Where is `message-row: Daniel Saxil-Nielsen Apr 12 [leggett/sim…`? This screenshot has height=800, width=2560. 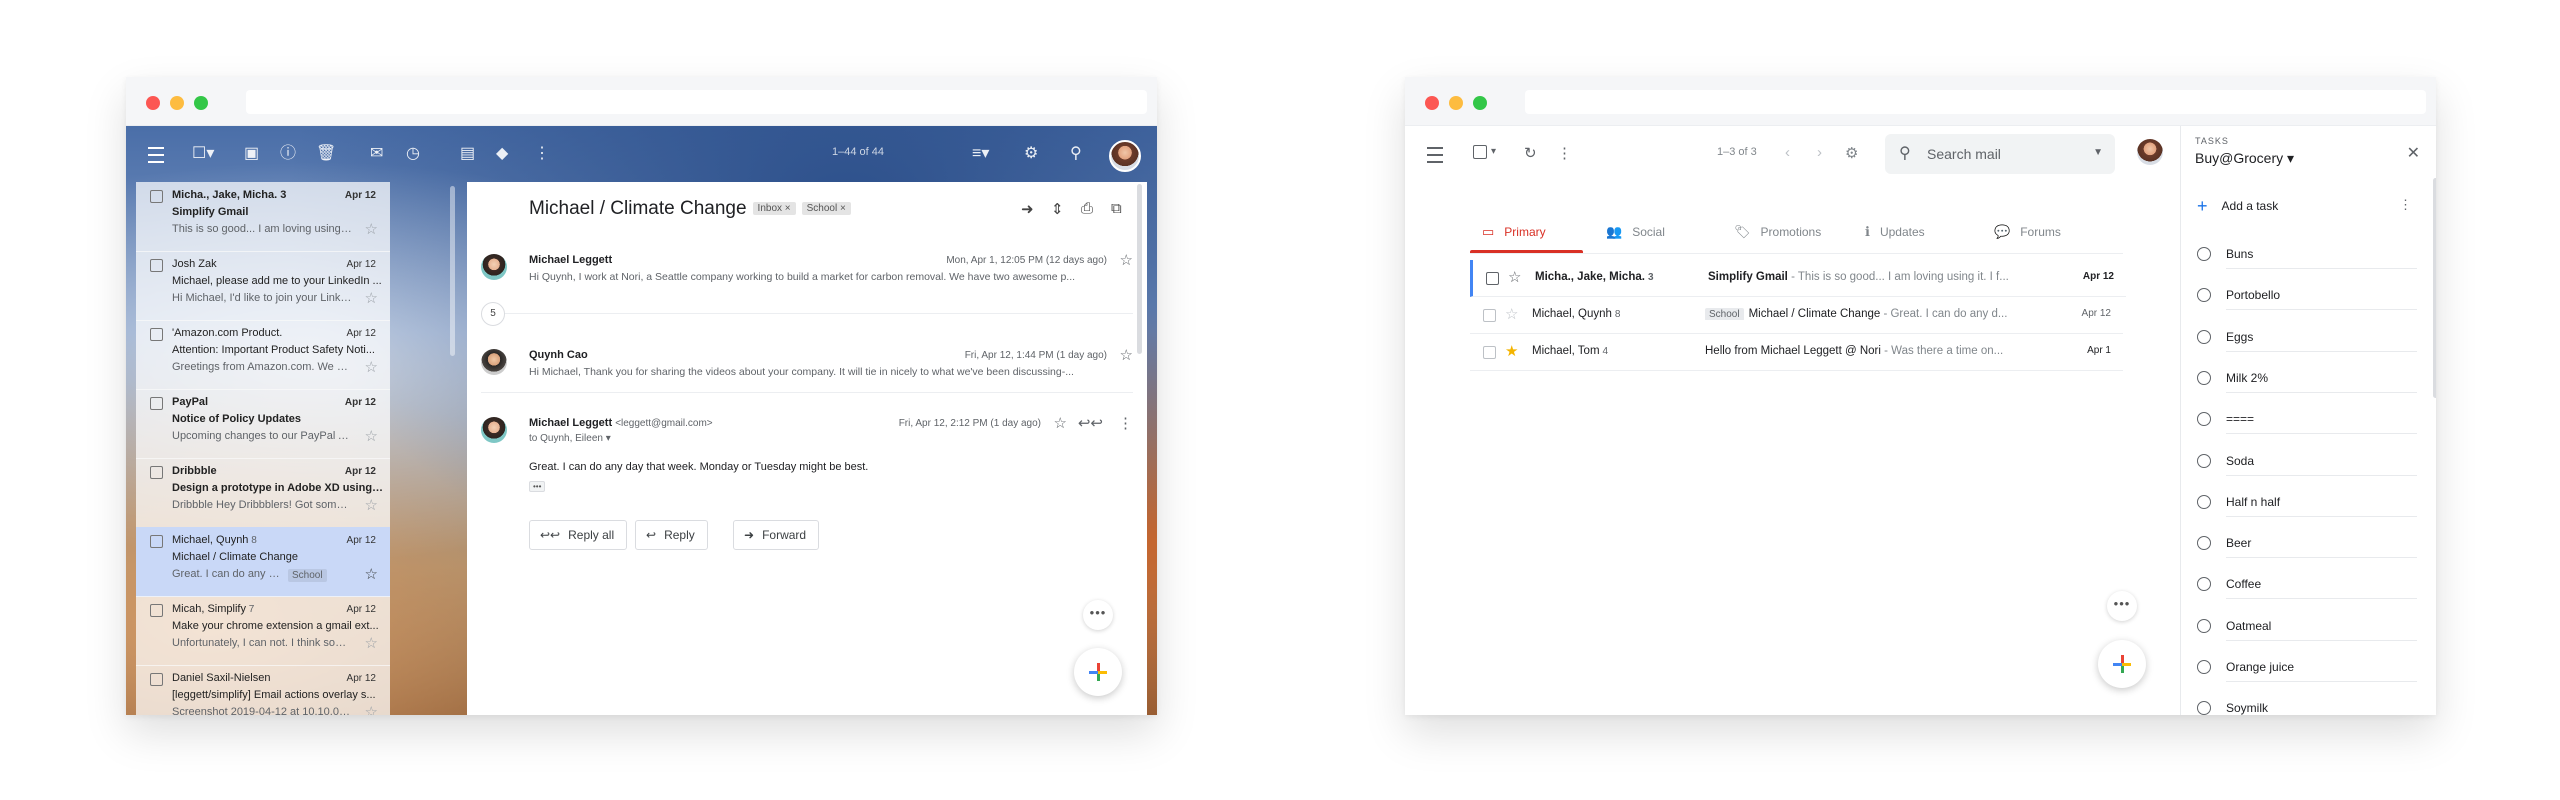
message-row: Daniel Saxil-Nielsen Apr 12 [leggett/sim… is located at coordinates (263, 690).